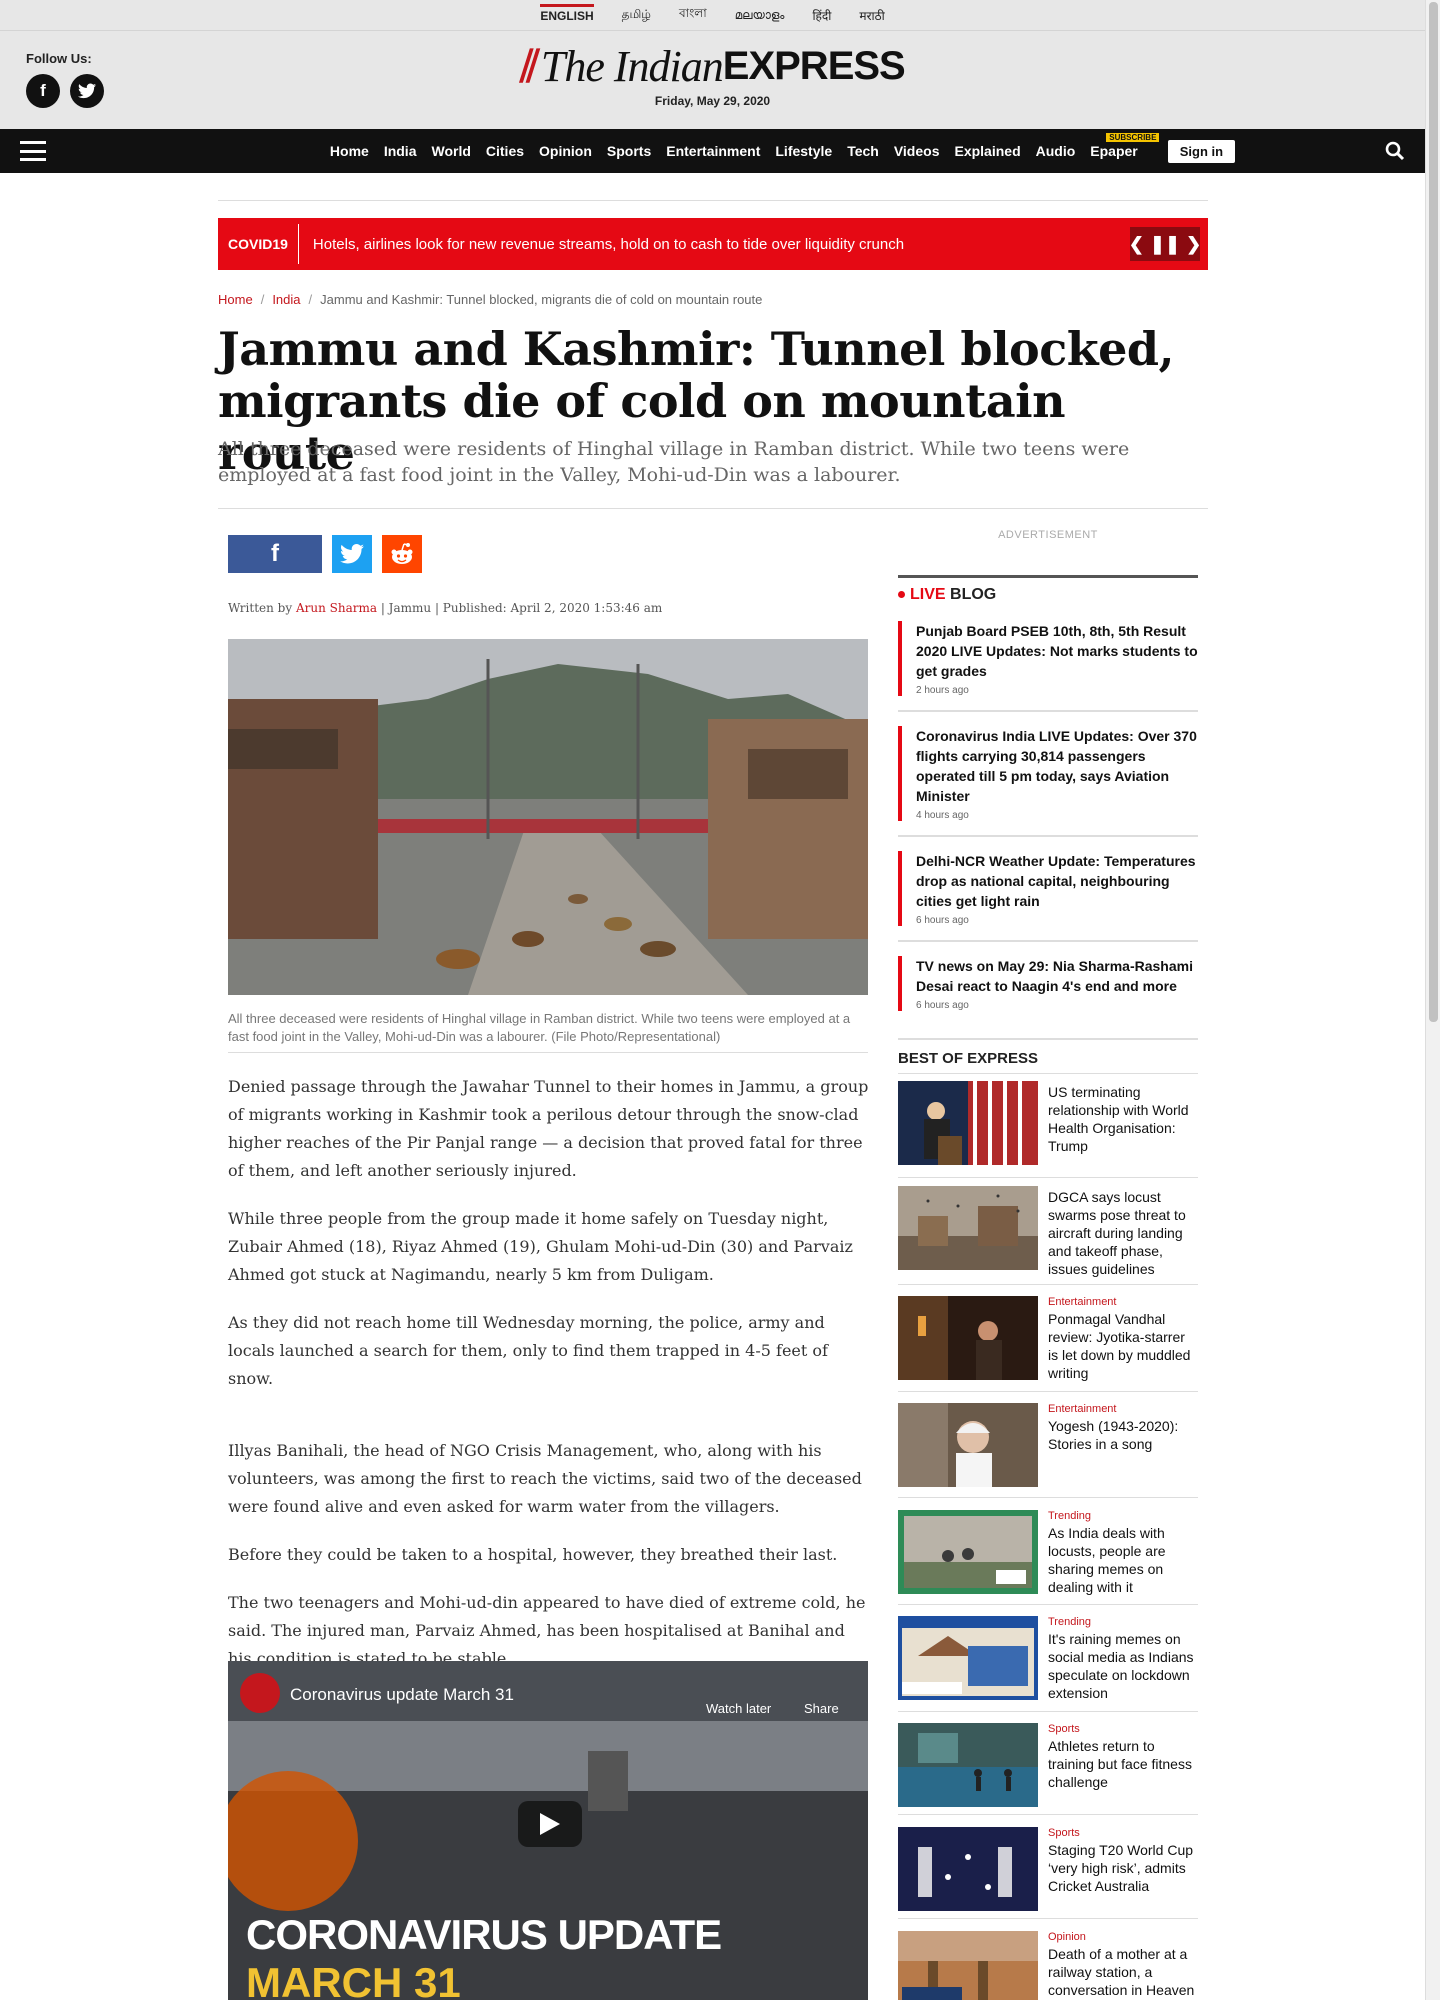 This screenshot has width=1440, height=2000. Describe the element at coordinates (565, 151) in the screenshot. I see `nav-opinion: Opinion` at that location.